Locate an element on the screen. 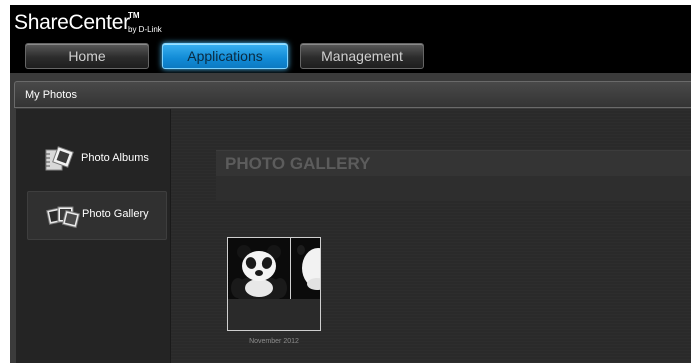 This screenshot has height=363, width=691. photo-albums-icon is located at coordinates (59, 158).